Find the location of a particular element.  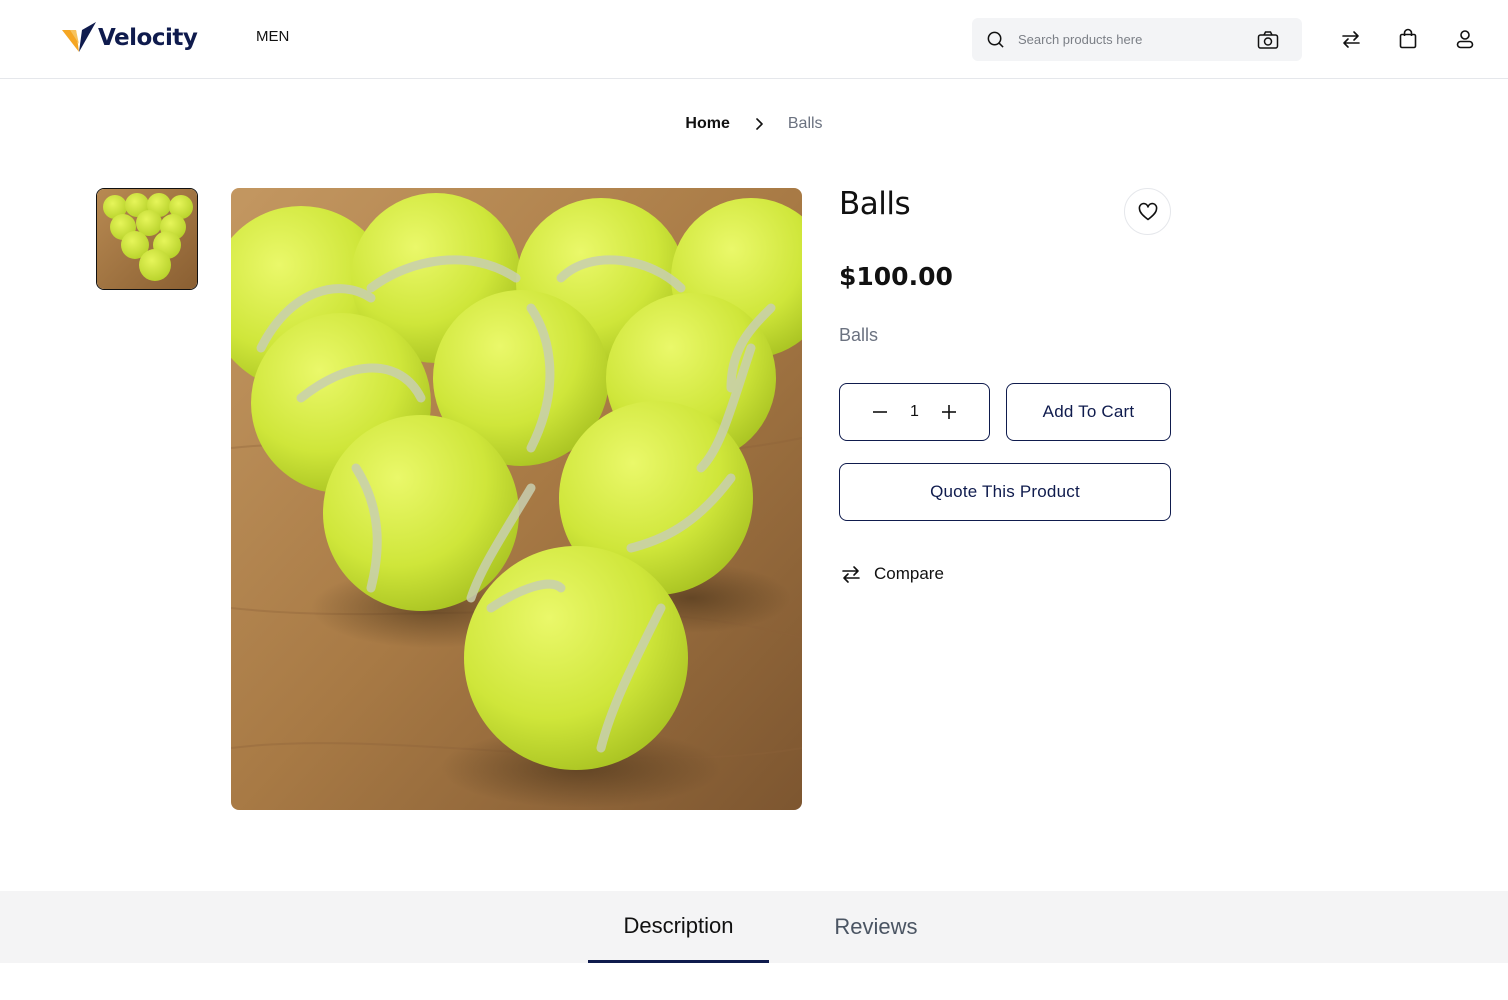

product-thumbnail is located at coordinates (147, 239).